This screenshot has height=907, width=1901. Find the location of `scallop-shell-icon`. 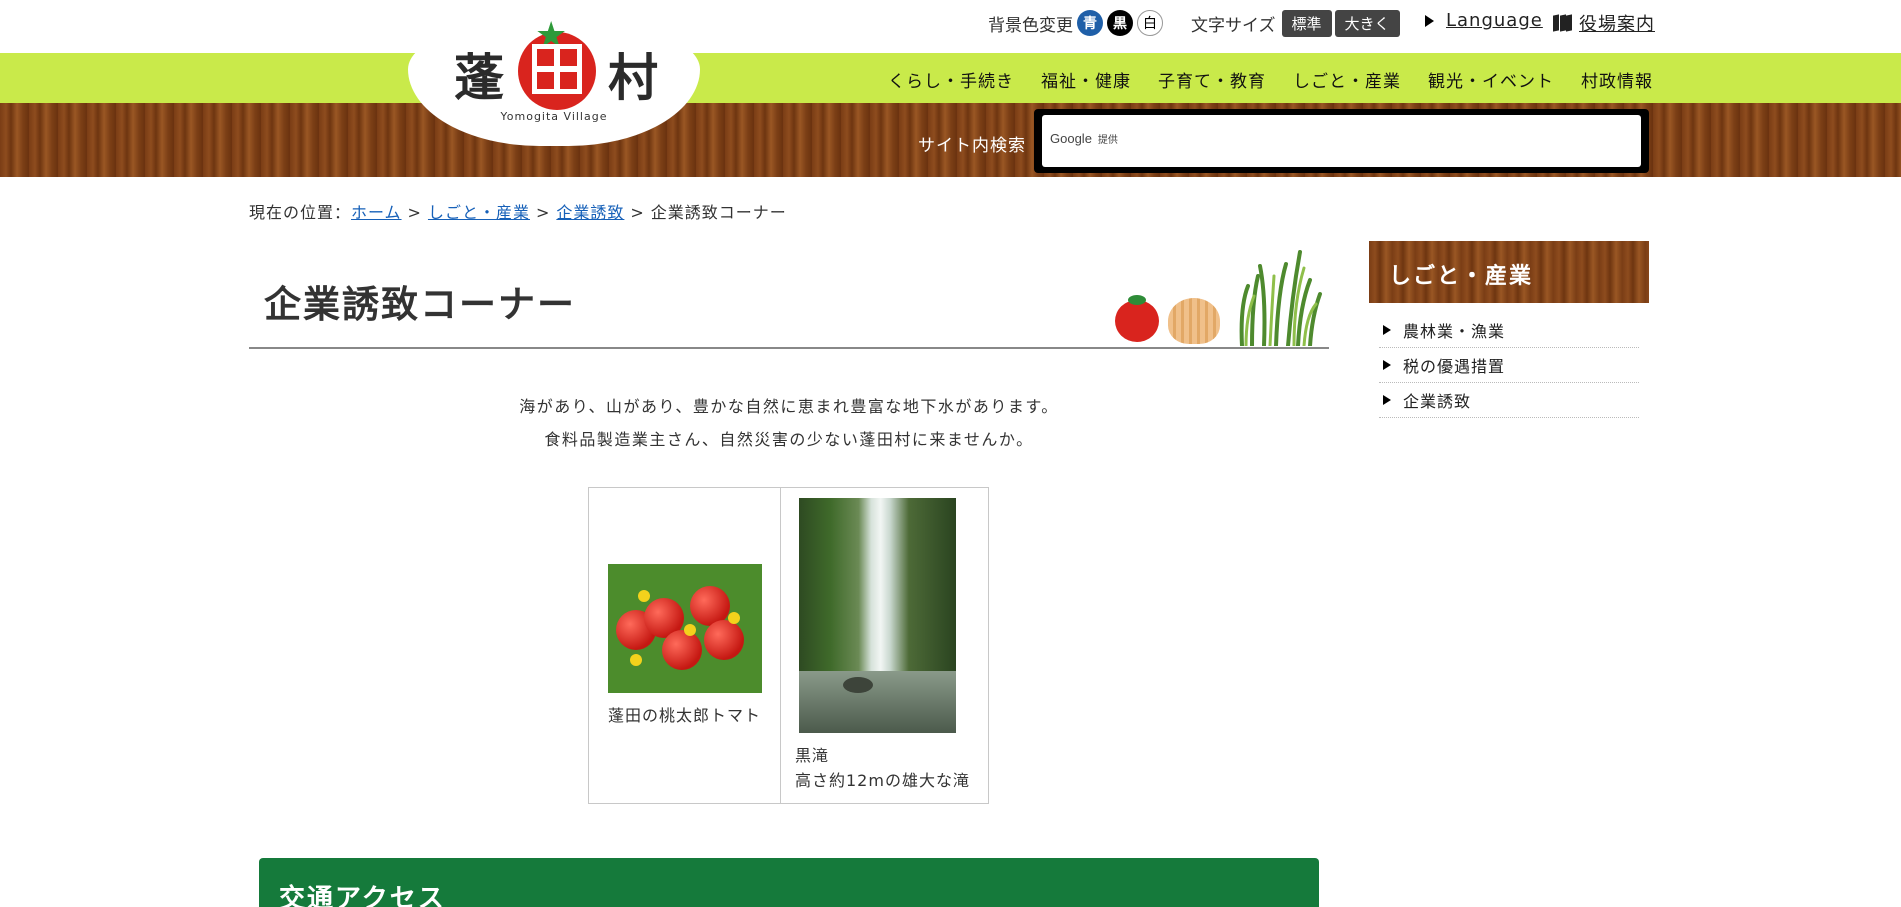

scallop-shell-icon is located at coordinates (1194, 321).